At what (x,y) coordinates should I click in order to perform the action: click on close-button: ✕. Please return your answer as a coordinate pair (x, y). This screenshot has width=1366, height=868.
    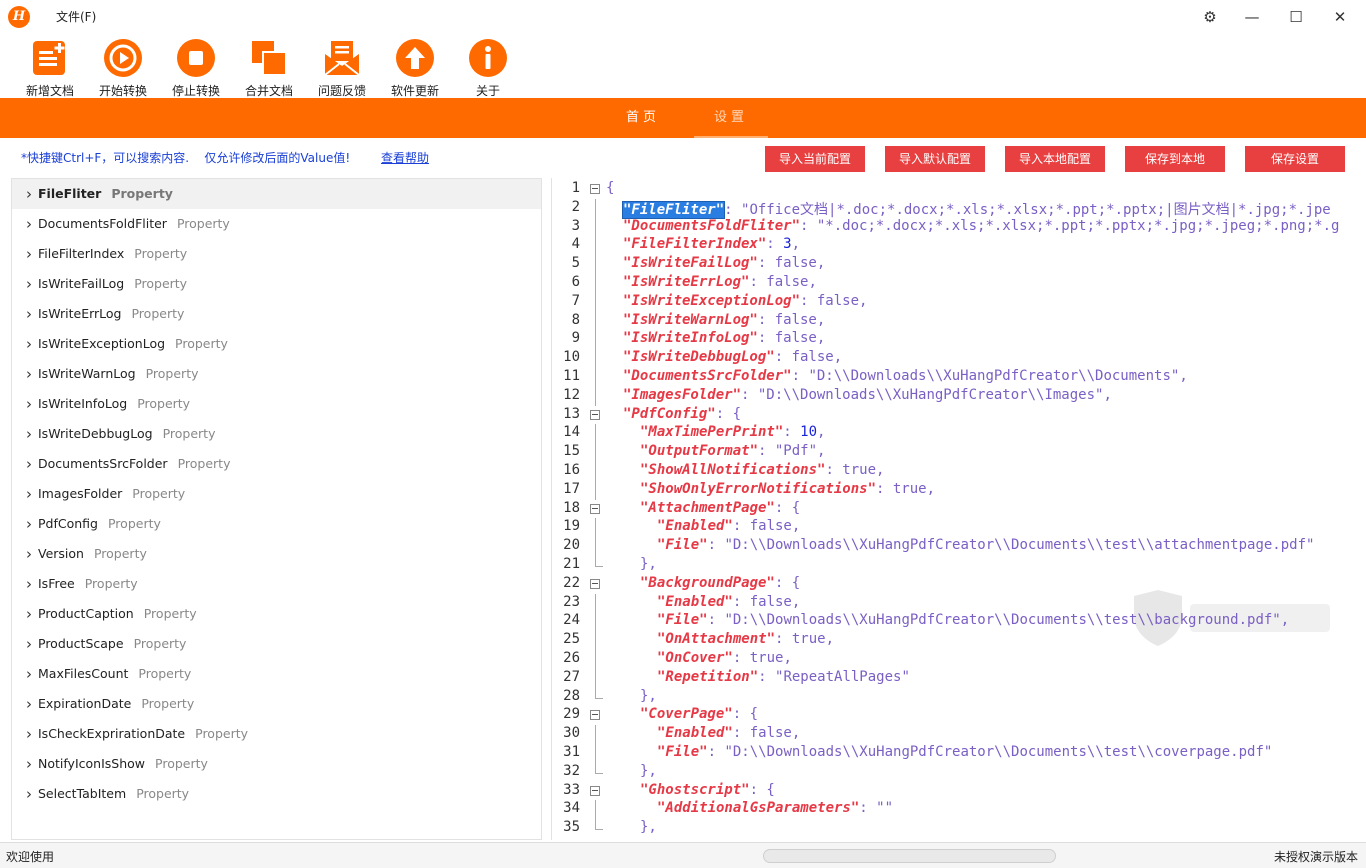
    Looking at the image, I should click on (1340, 17).